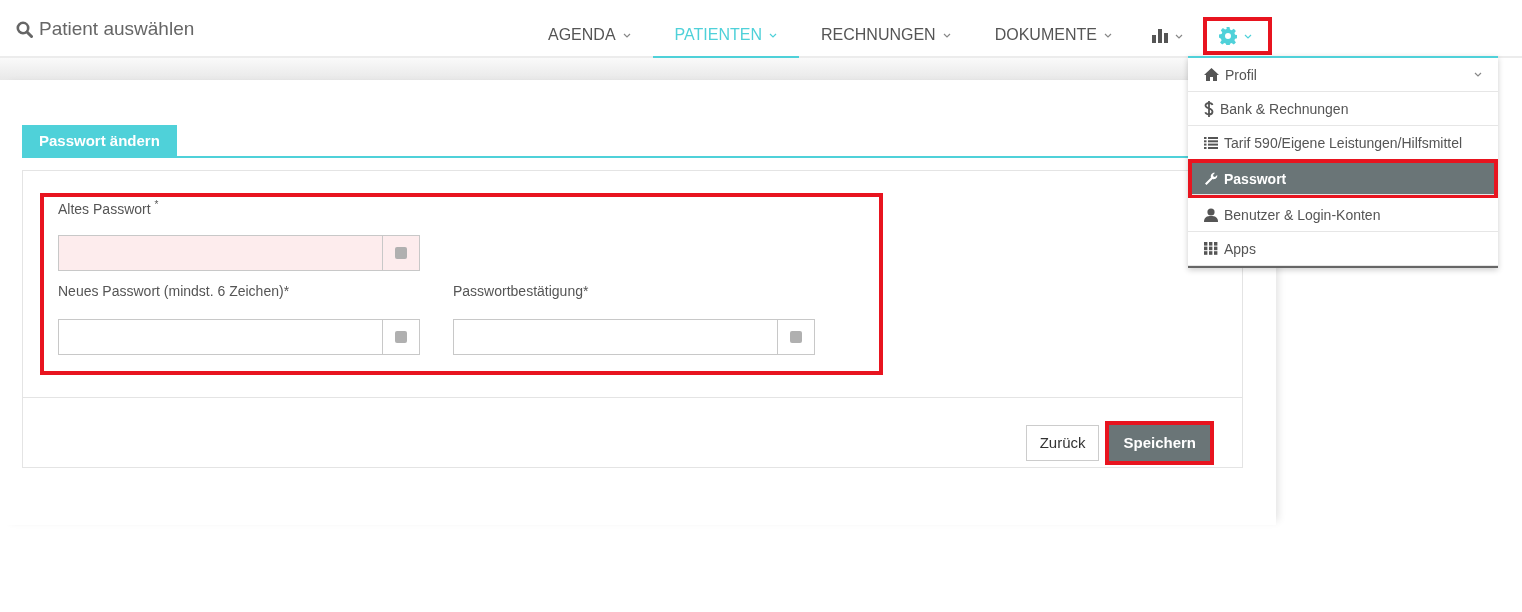 The image size is (1522, 612). What do you see at coordinates (886, 29) in the screenshot?
I see `nav-tab: RECHNUNGEN` at bounding box center [886, 29].